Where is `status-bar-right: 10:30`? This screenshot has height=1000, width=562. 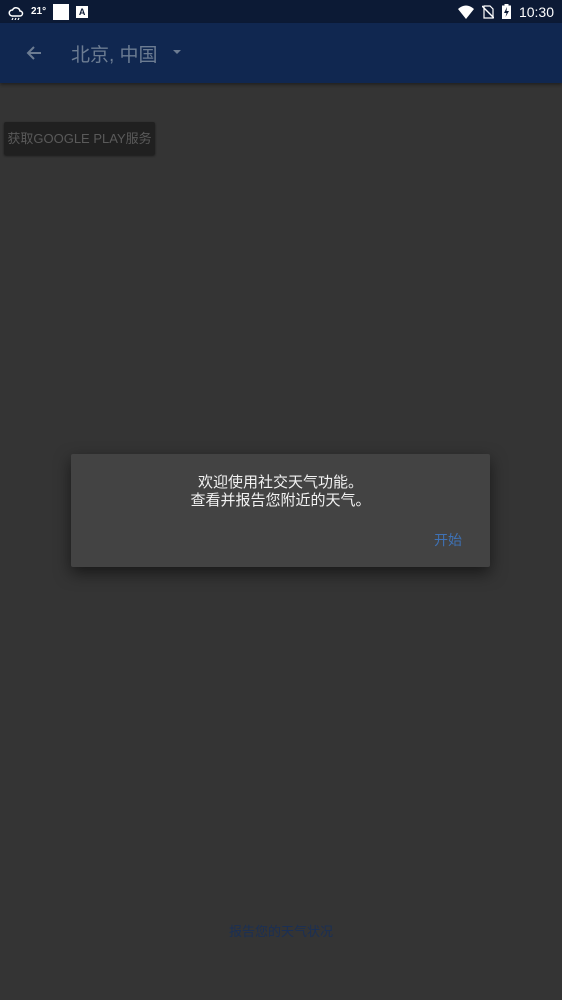 status-bar-right: 10:30 is located at coordinates (505, 11).